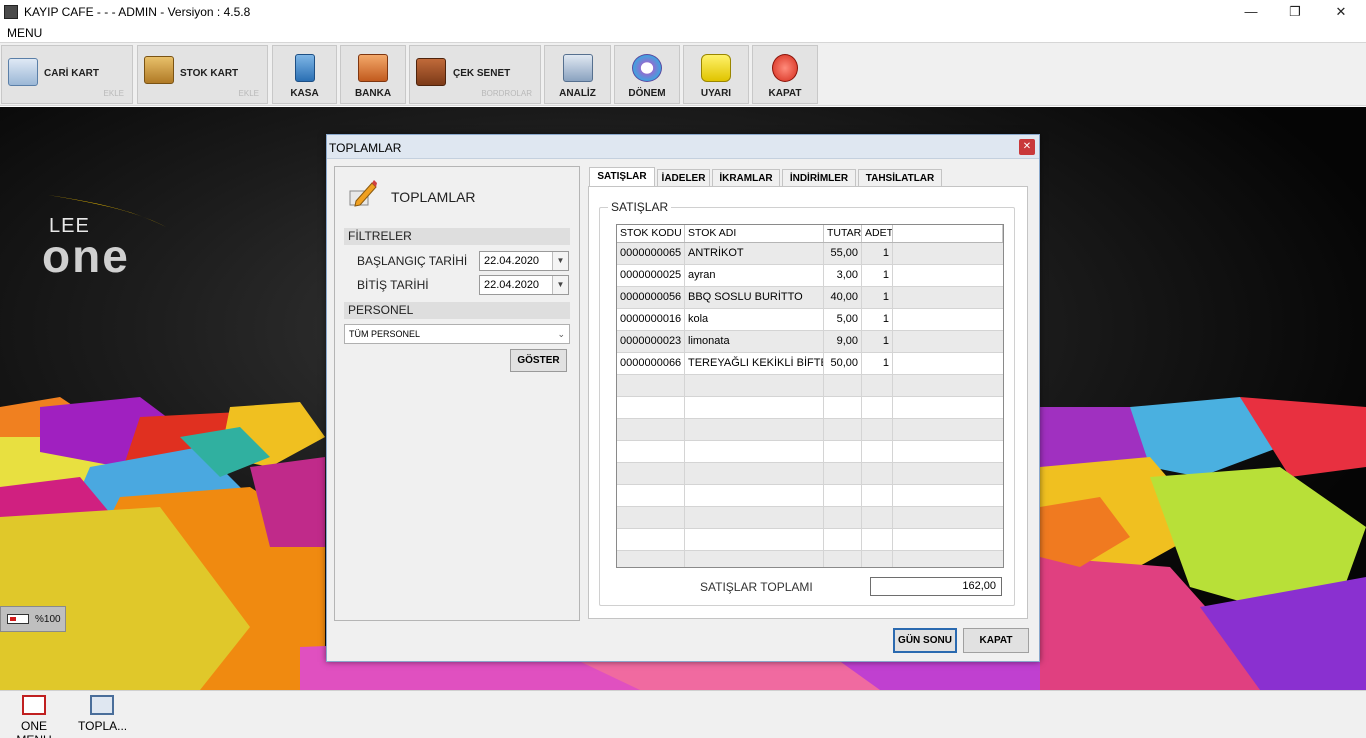  Describe the element at coordinates (577, 74) in the screenshot. I see `analiz-button: ANALİZ` at that location.